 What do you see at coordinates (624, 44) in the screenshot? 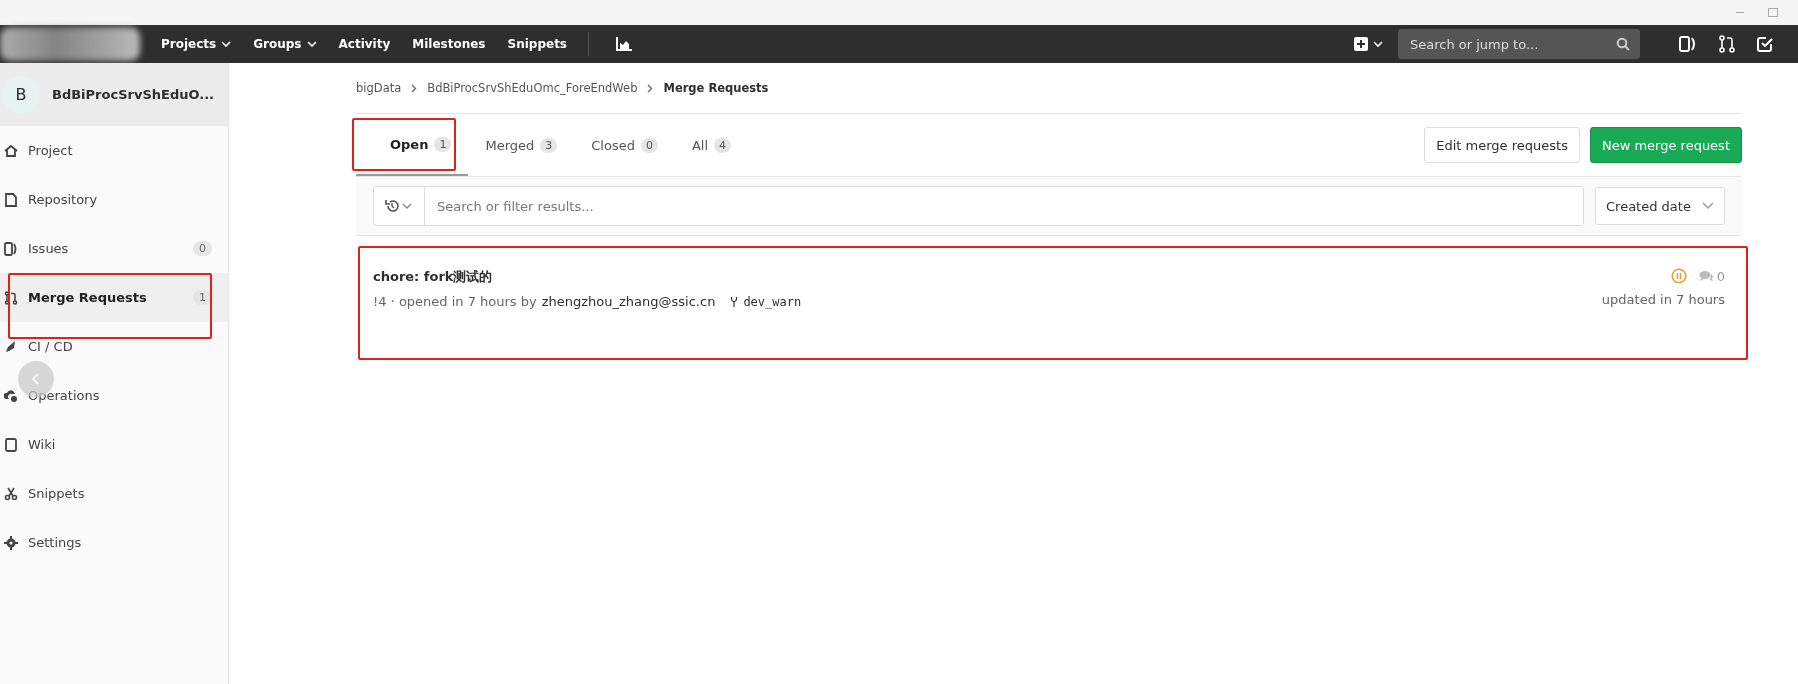
I see `chart-icon` at bounding box center [624, 44].